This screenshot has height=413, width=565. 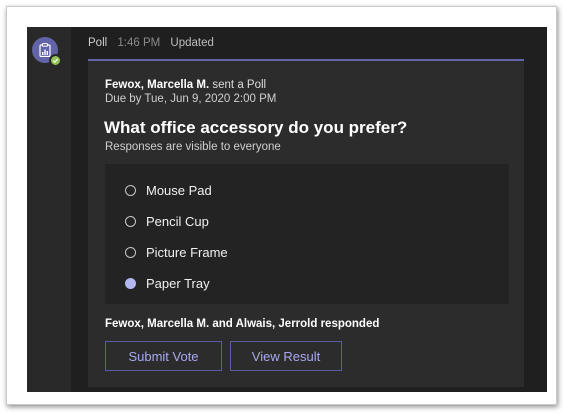 I want to click on message-header: Poll 1:46 PM Updated, so click(x=151, y=43).